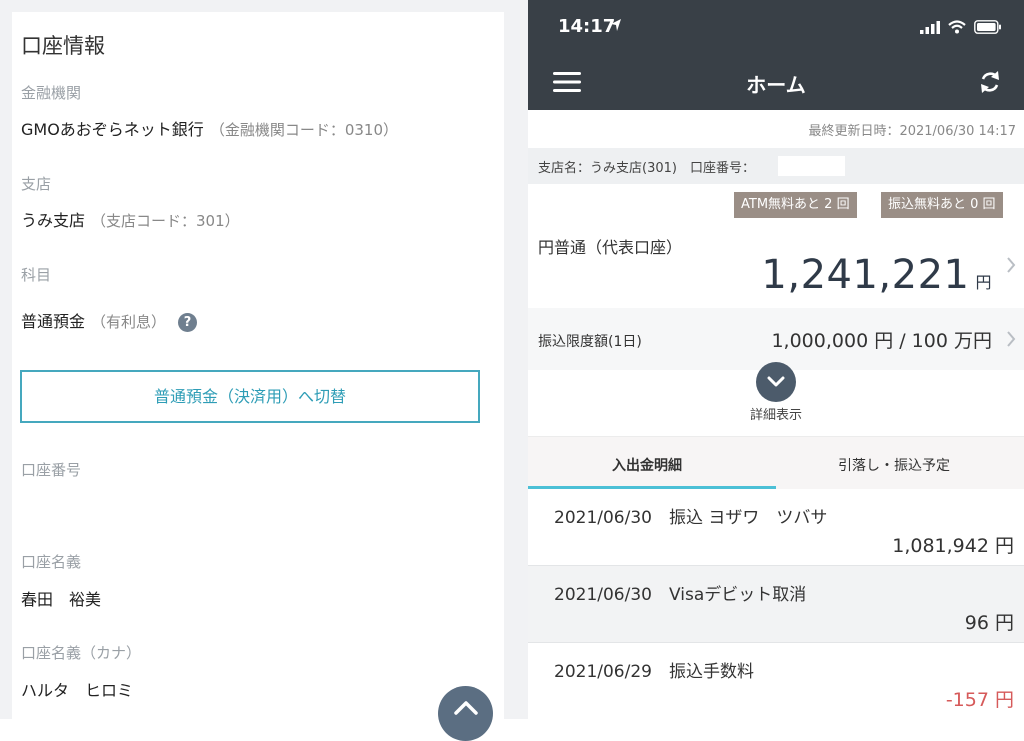 The width and height of the screenshot is (1024, 741). I want to click on branch-info-bar: 支店名：うみ支店(301) 口座番号：, so click(776, 166).